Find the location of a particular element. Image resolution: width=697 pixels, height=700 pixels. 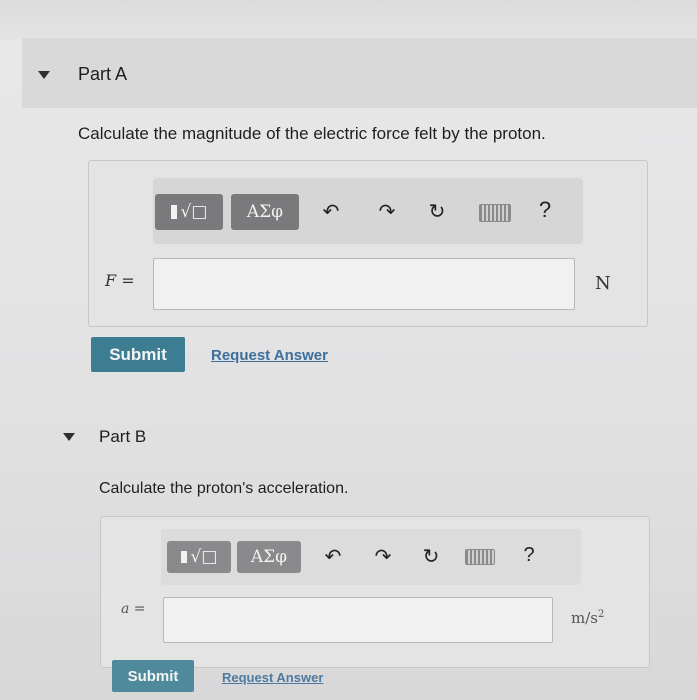

variable-label-a: a = is located at coordinates (133, 609).